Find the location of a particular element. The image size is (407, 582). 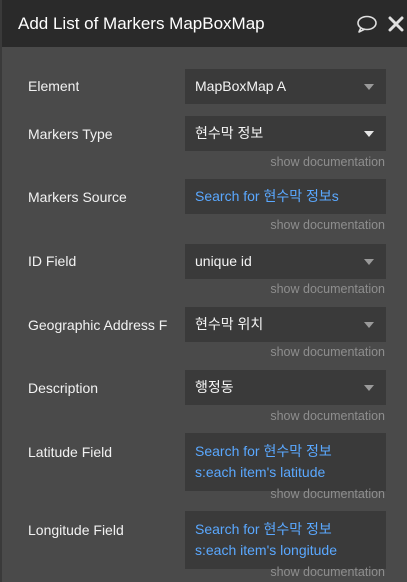

close-icon is located at coordinates (396, 26).